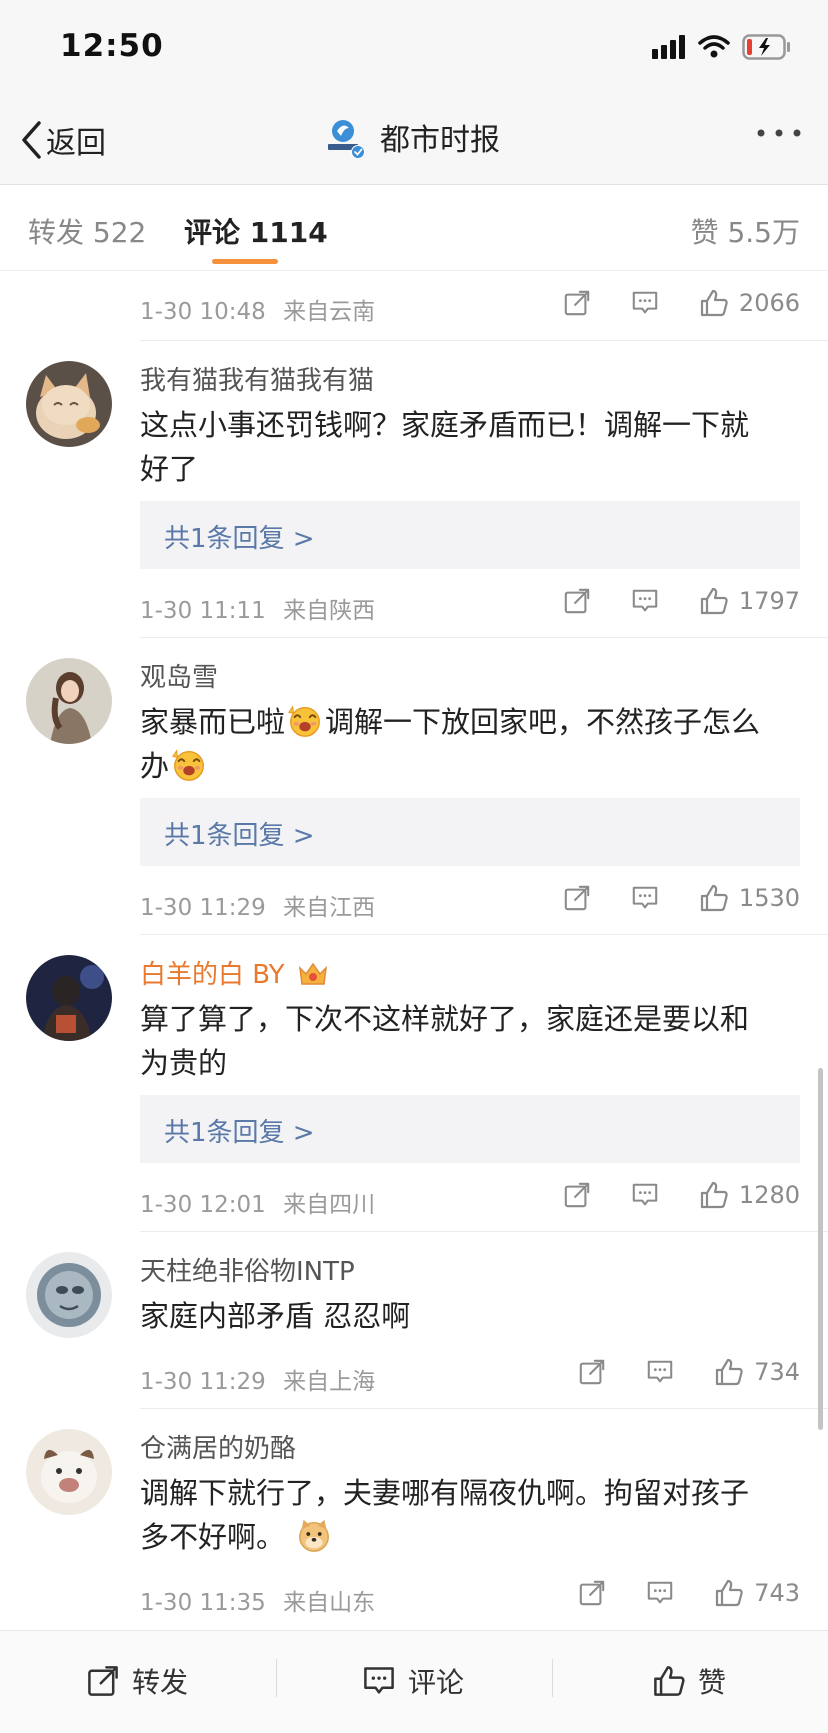 The height and width of the screenshot is (1733, 828). I want to click on like-button: 1530, so click(749, 898).